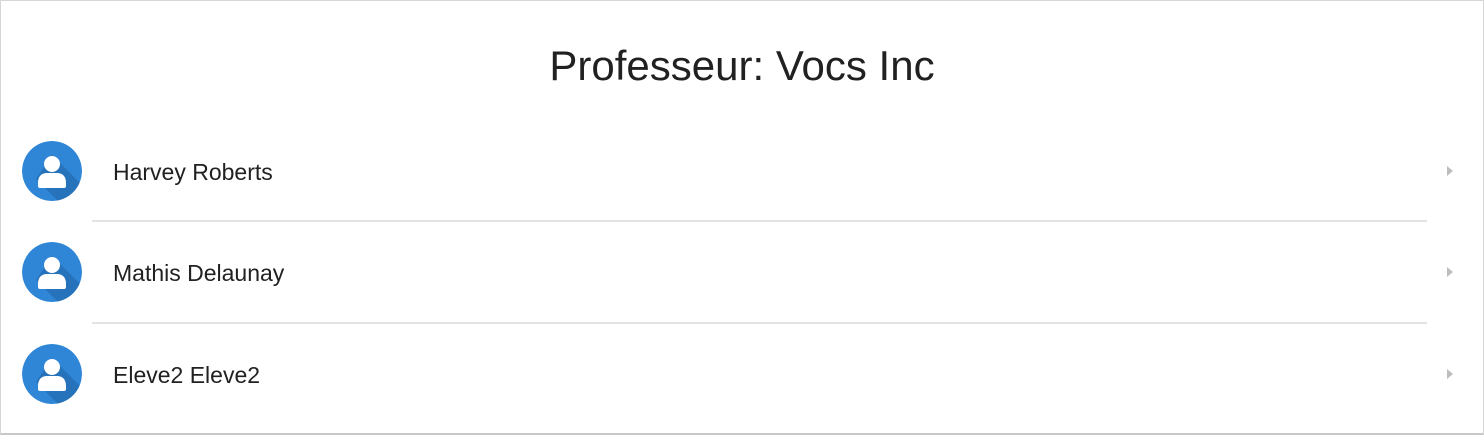 Image resolution: width=1484 pixels, height=435 pixels. What do you see at coordinates (187, 375) in the screenshot?
I see `student-name: Eleve2 Eleve2` at bounding box center [187, 375].